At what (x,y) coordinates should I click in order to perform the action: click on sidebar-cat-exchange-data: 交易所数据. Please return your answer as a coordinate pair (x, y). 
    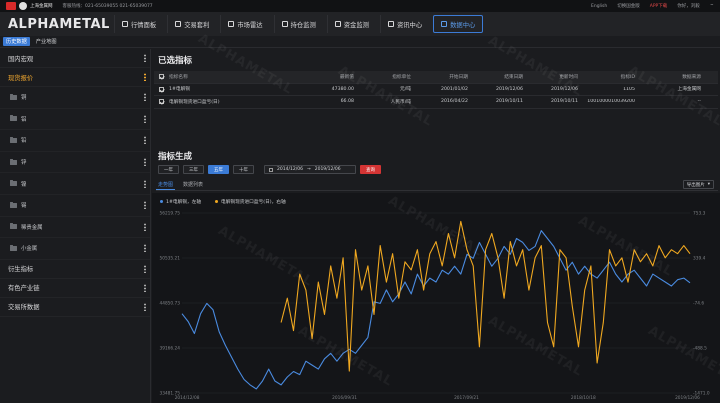
    Looking at the image, I should click on (75, 307).